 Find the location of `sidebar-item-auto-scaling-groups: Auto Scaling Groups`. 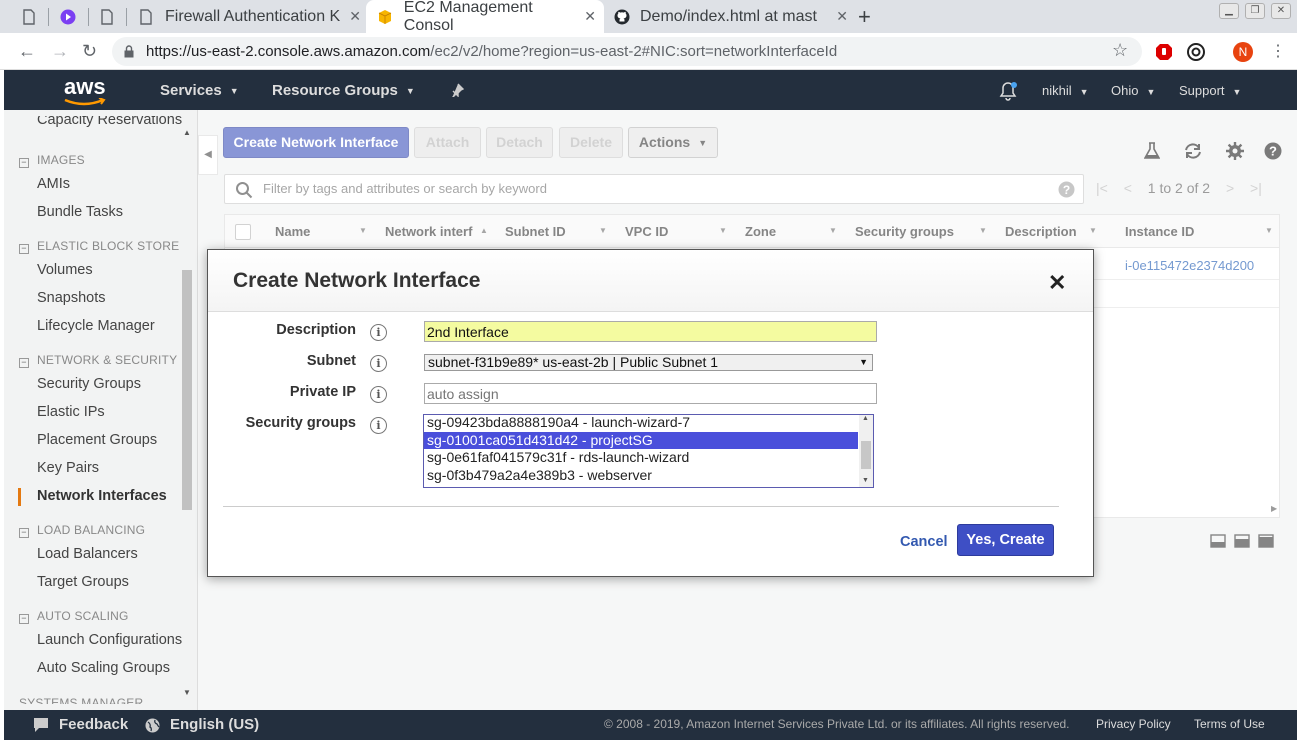

sidebar-item-auto-scaling-groups: Auto Scaling Groups is located at coordinates (103, 668).